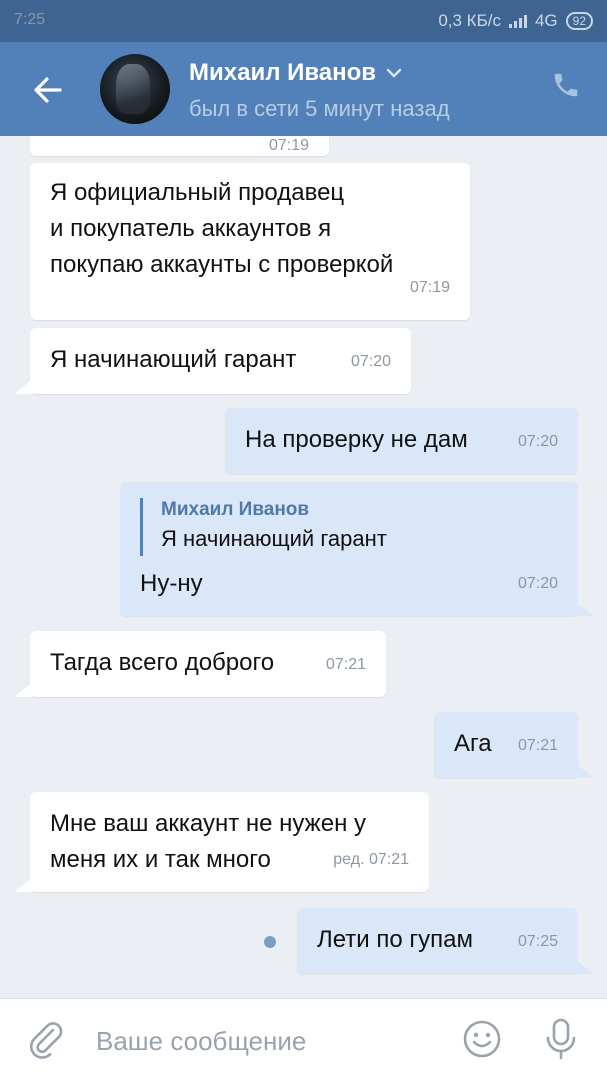  What do you see at coordinates (319, 108) in the screenshot?
I see `contact-status: был в сети 5 минут назад` at bounding box center [319, 108].